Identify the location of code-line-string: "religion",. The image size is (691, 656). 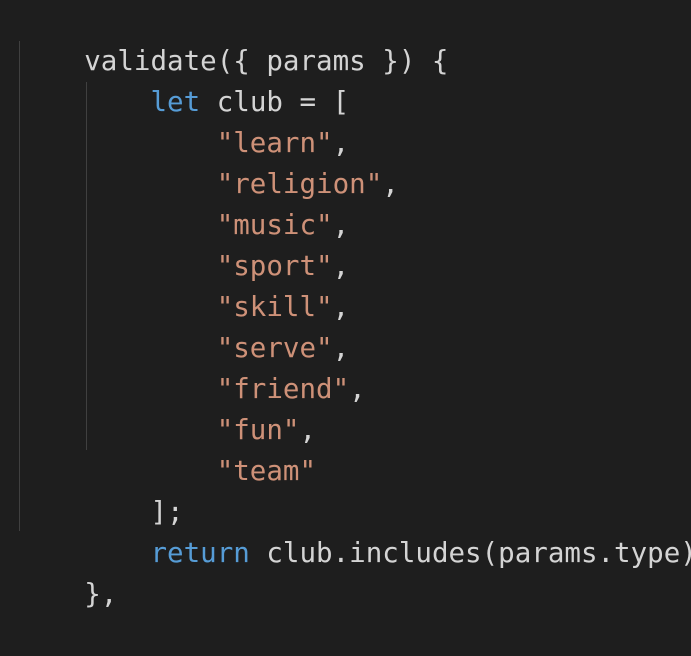
(208, 161).